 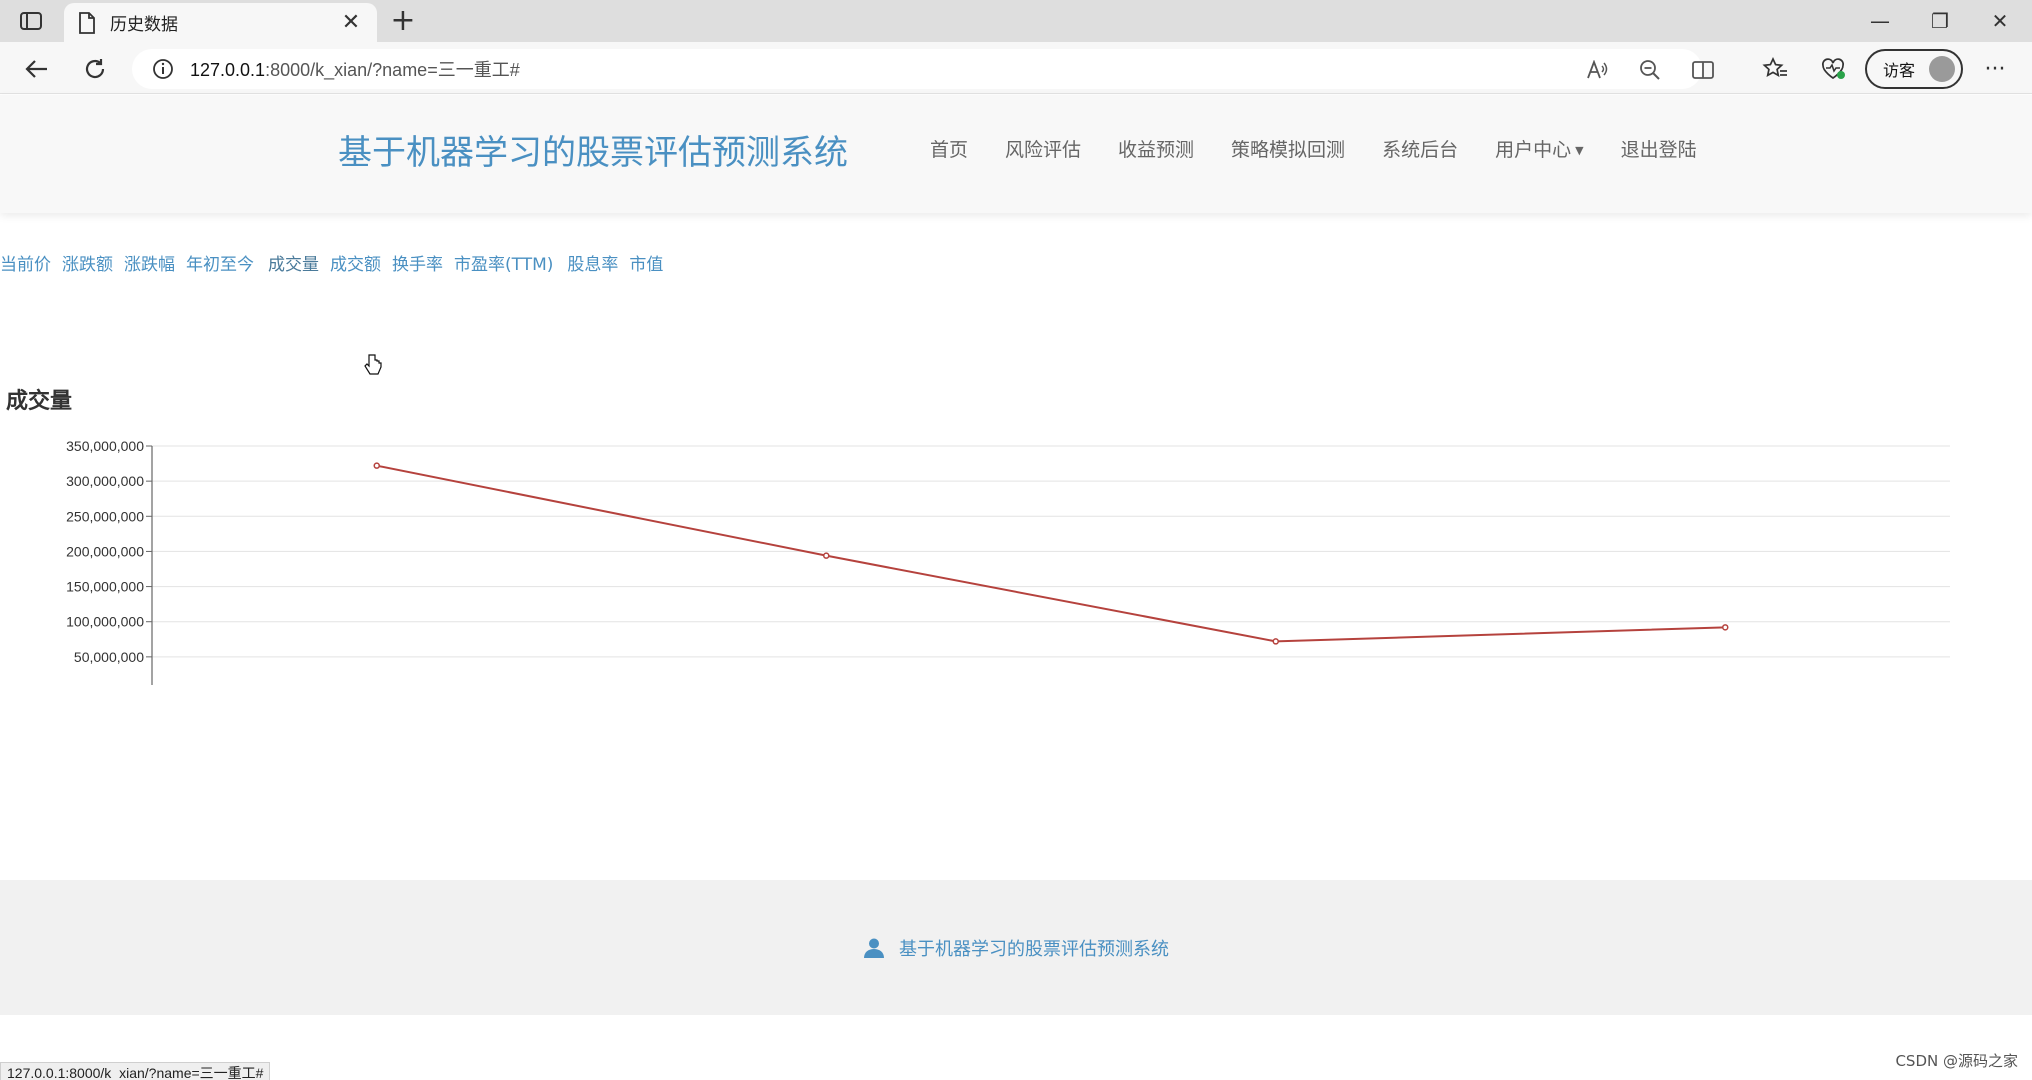 I want to click on y-tick-label: 150,000,000, so click(x=105, y=587).